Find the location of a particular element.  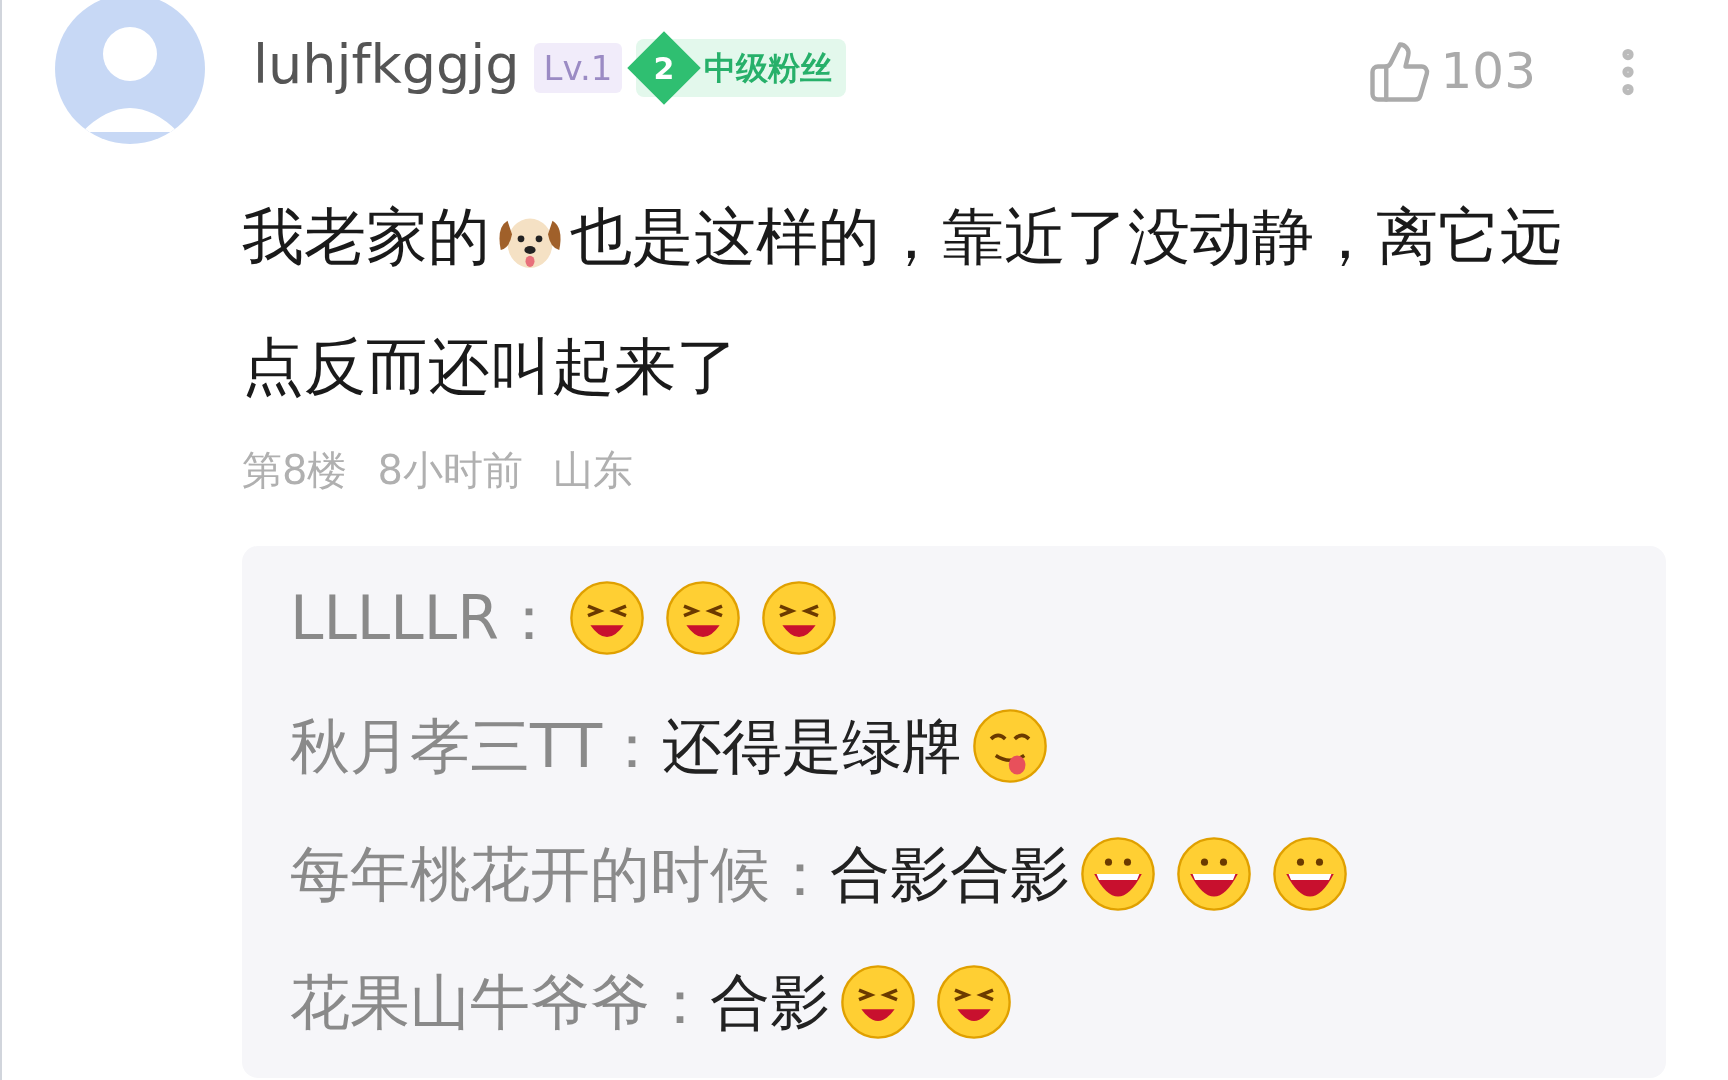

comment-meta: 第8楼 is located at coordinates (295, 470).